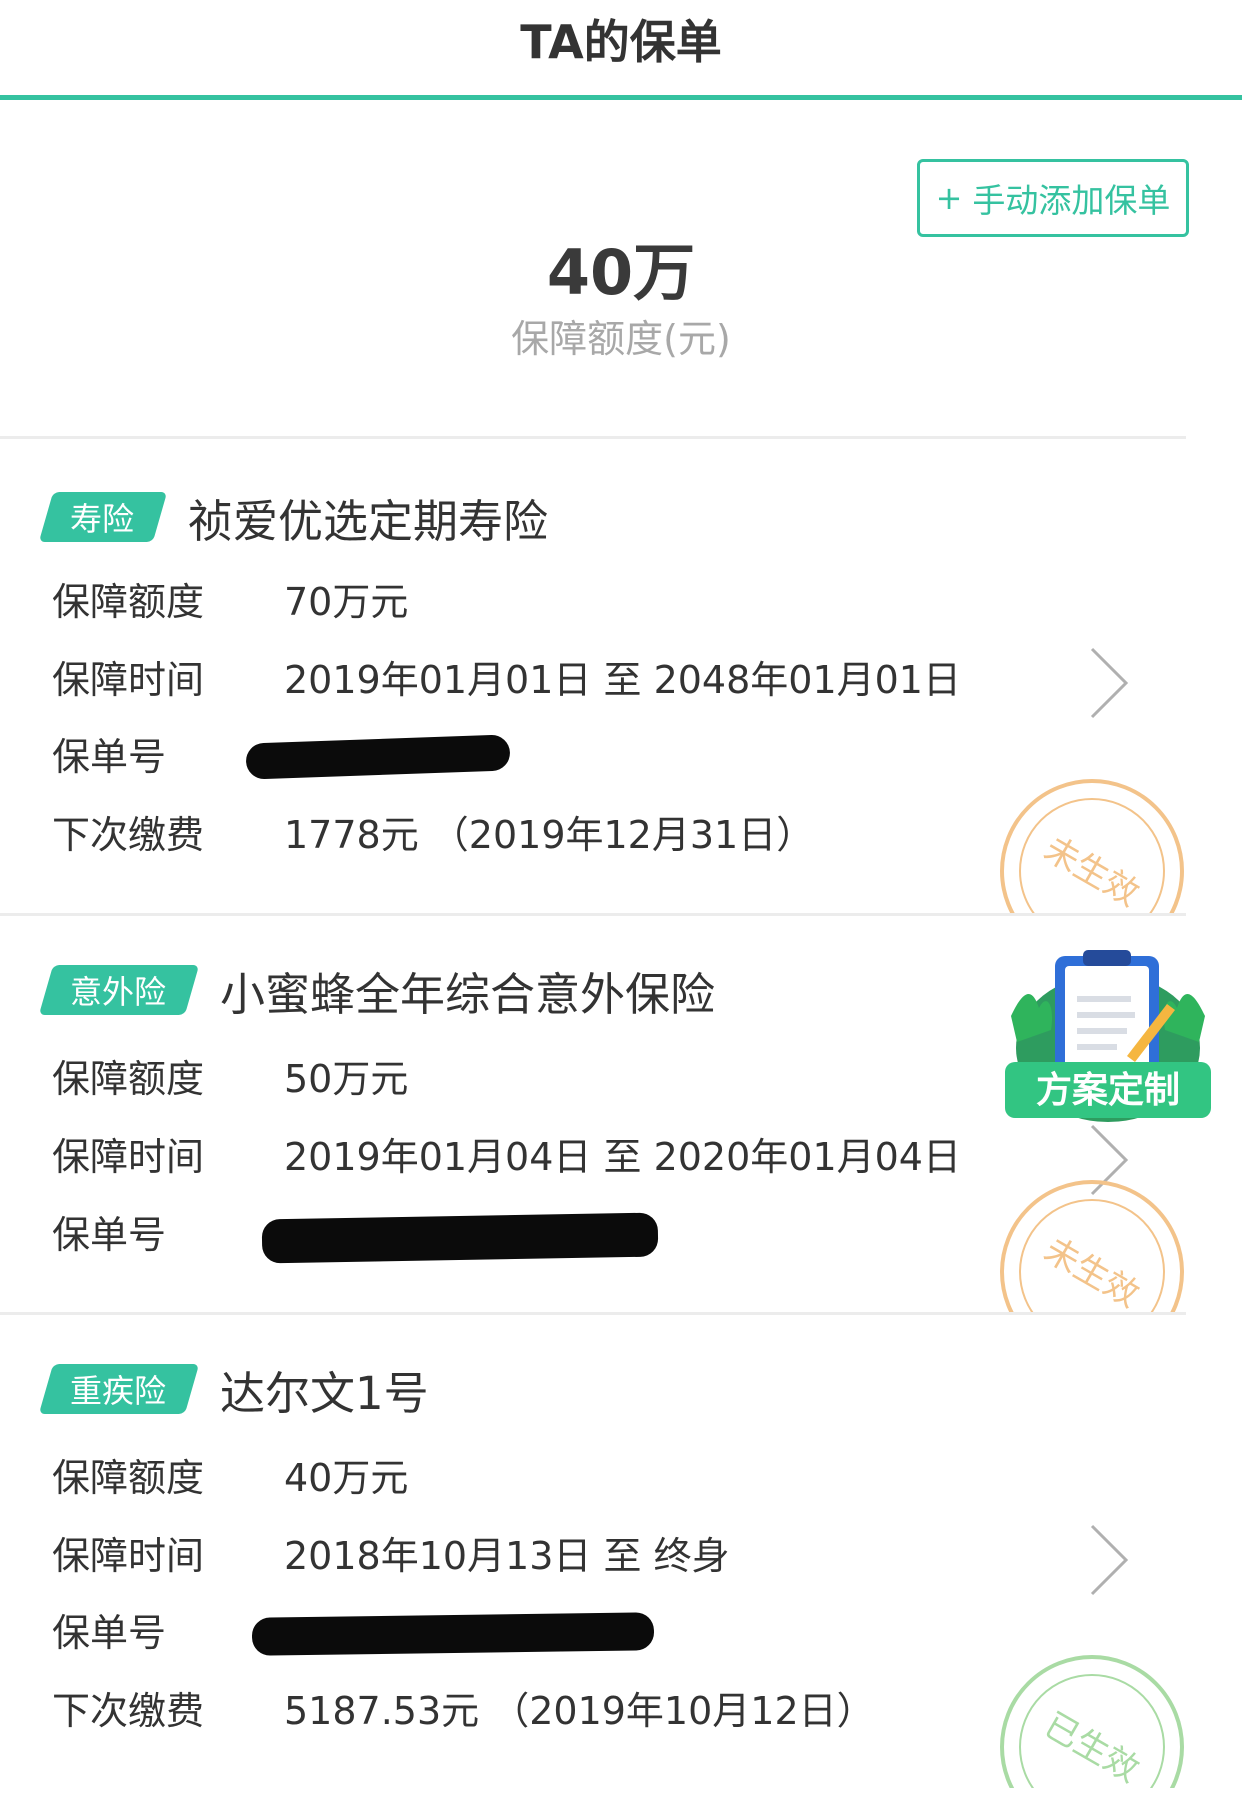 This screenshot has height=1794, width=1242. Describe the element at coordinates (621, 42) in the screenshot. I see `page-title: TA的保单` at that location.